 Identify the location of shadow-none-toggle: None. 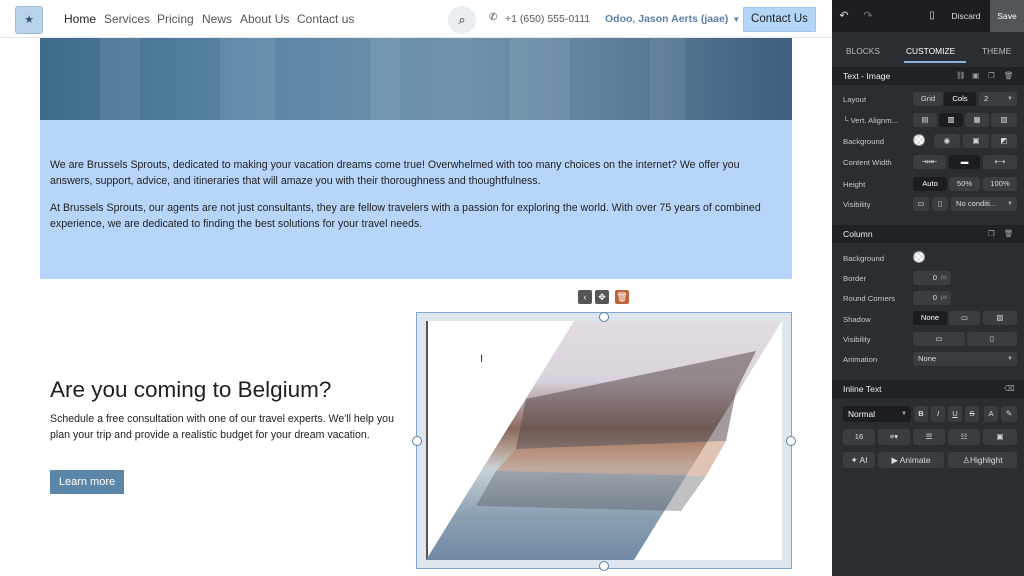
(930, 318).